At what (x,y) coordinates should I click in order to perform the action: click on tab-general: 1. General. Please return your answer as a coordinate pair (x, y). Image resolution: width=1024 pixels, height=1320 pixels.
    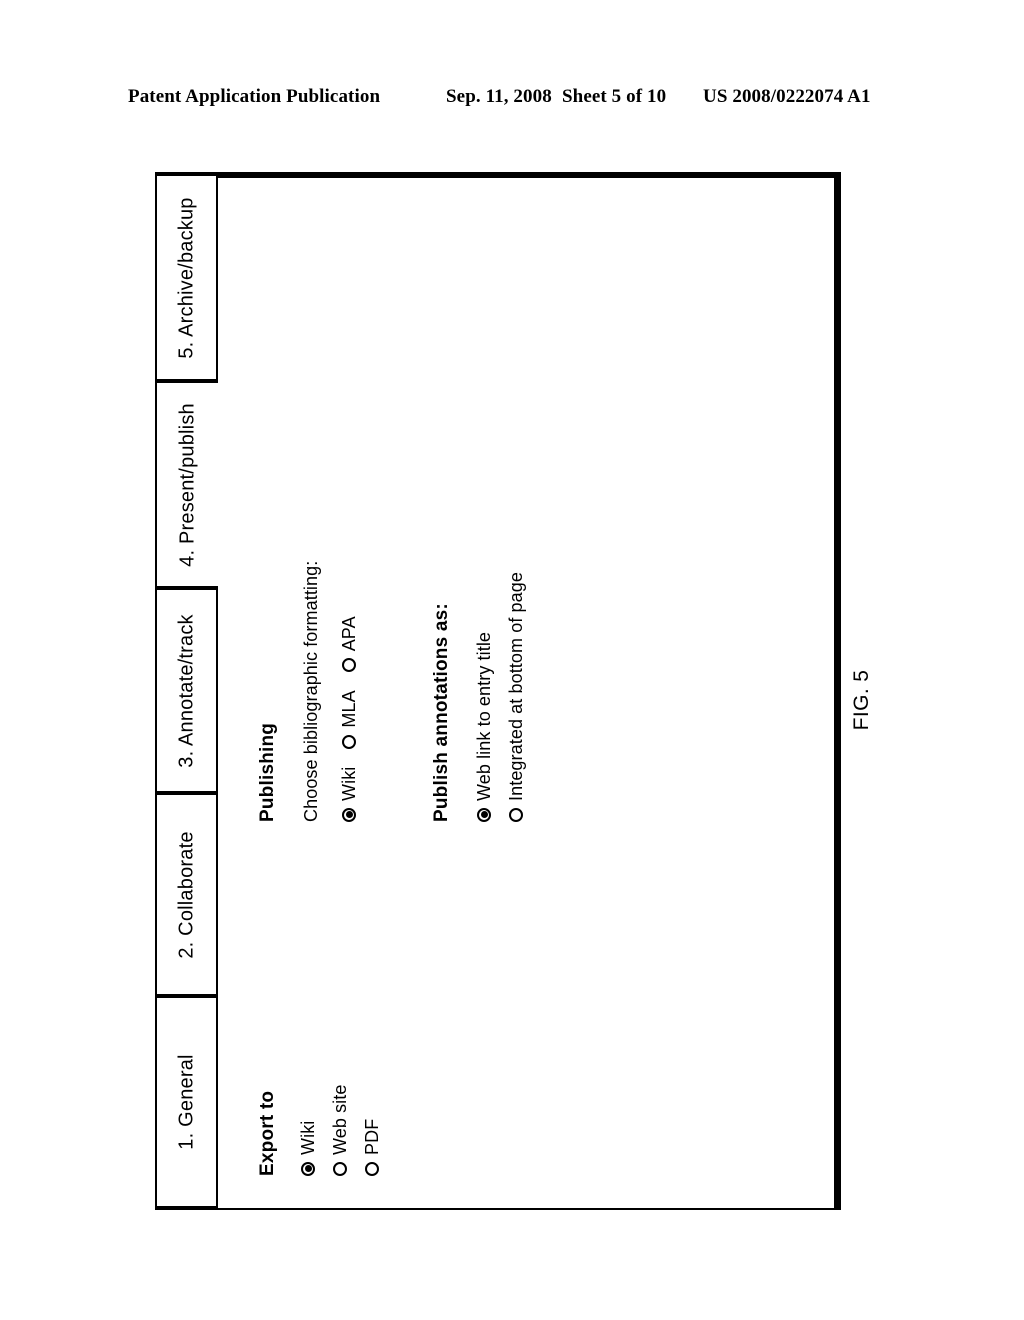
    Looking at the image, I should click on (186, 1102).